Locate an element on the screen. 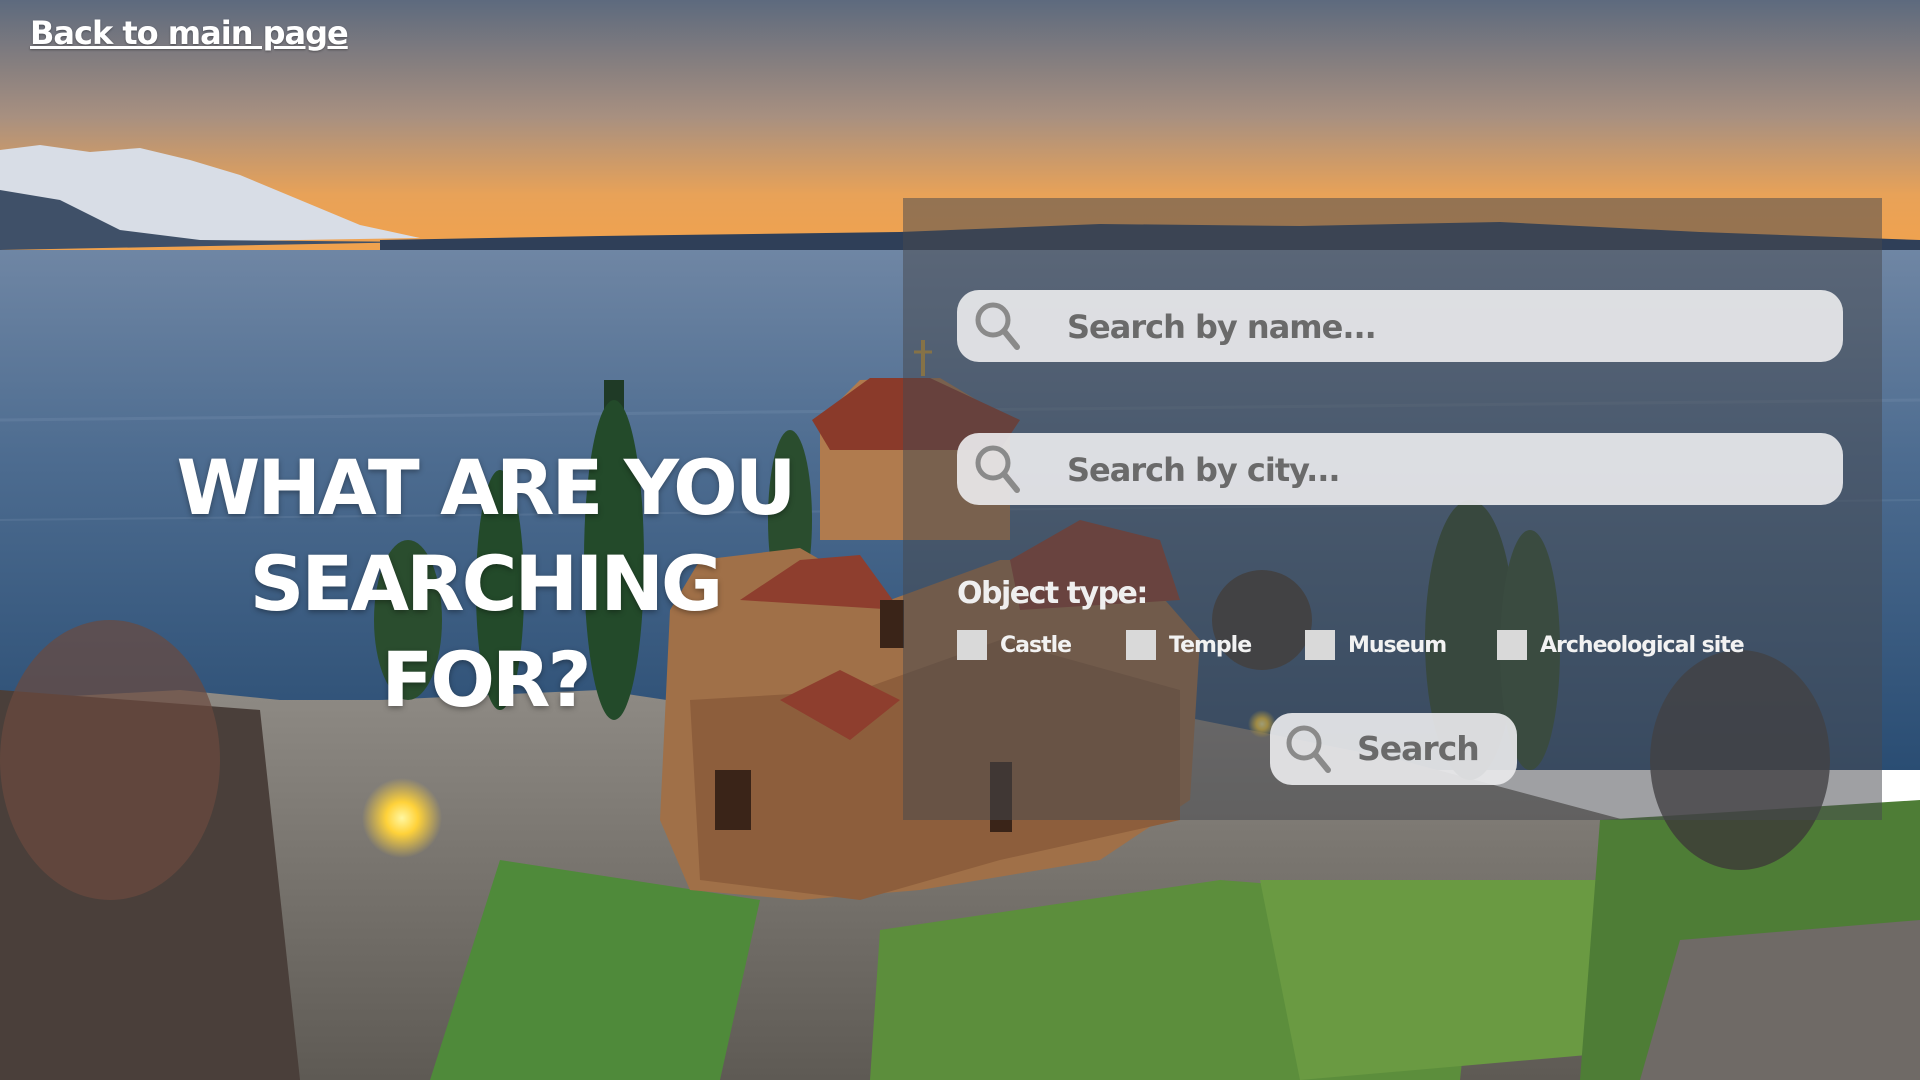  checkbox-castle-box is located at coordinates (972, 645).